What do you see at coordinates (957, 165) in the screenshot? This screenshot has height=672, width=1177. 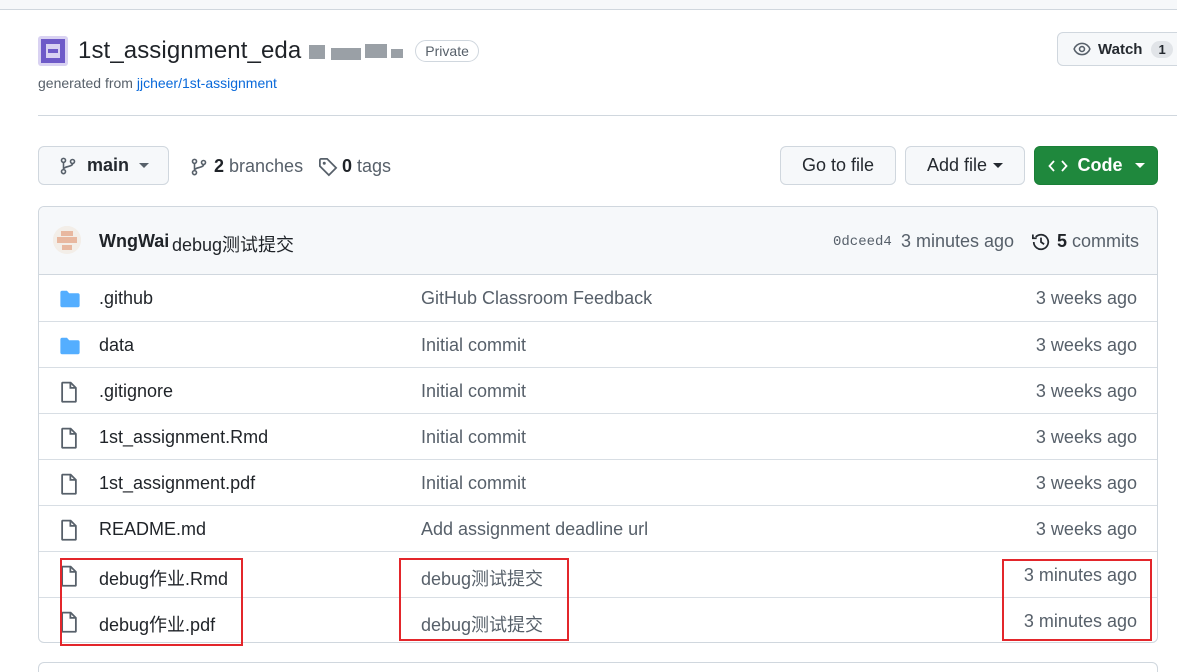 I see `add-file-label: Add file` at bounding box center [957, 165].